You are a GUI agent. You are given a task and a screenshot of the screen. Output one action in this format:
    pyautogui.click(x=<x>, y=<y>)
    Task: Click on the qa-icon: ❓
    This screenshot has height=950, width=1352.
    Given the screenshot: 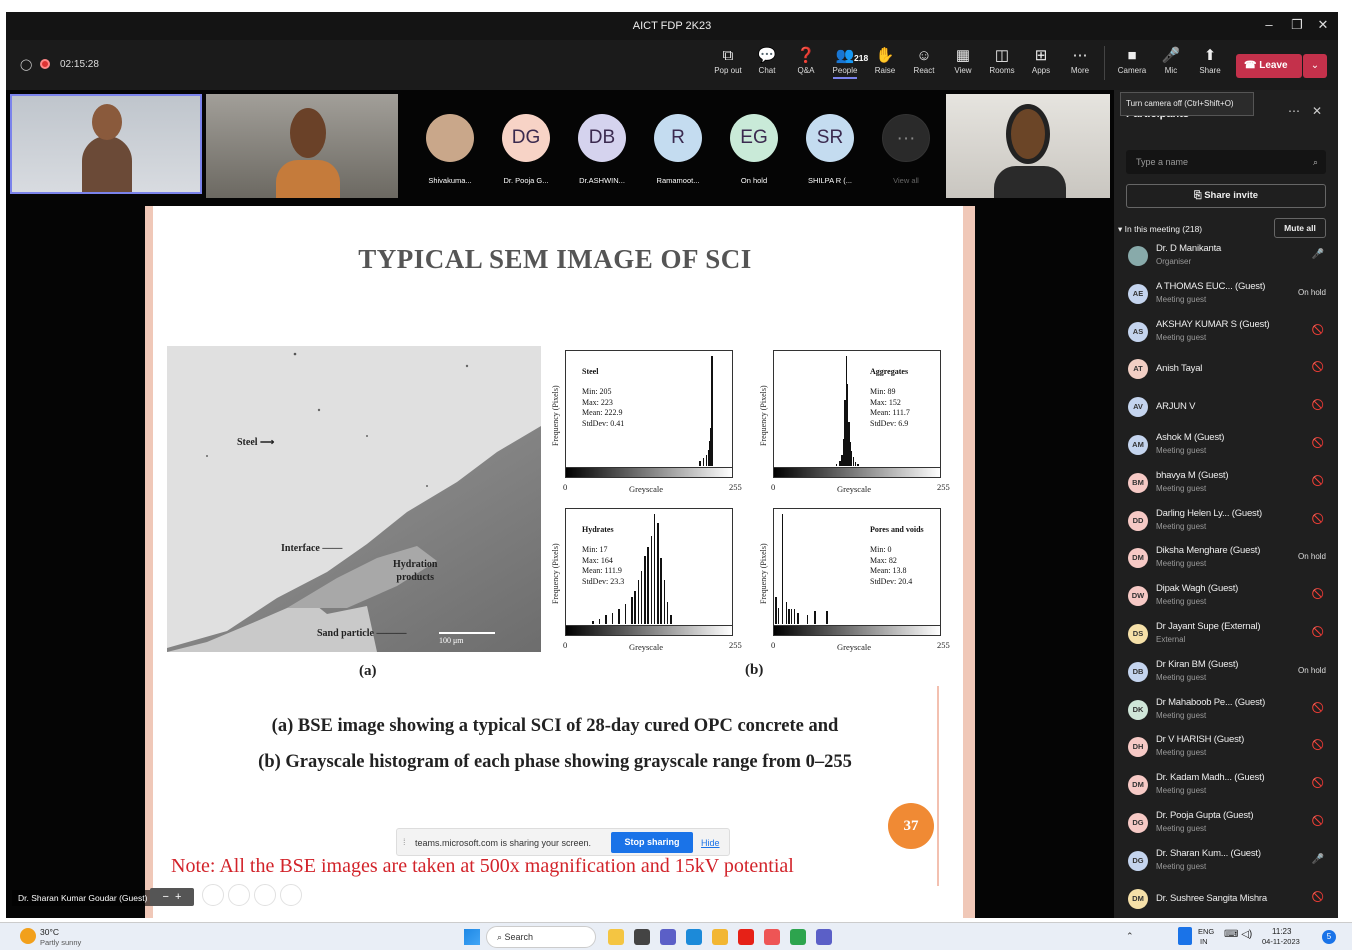 What is the action you would take?
    pyautogui.click(x=806, y=55)
    